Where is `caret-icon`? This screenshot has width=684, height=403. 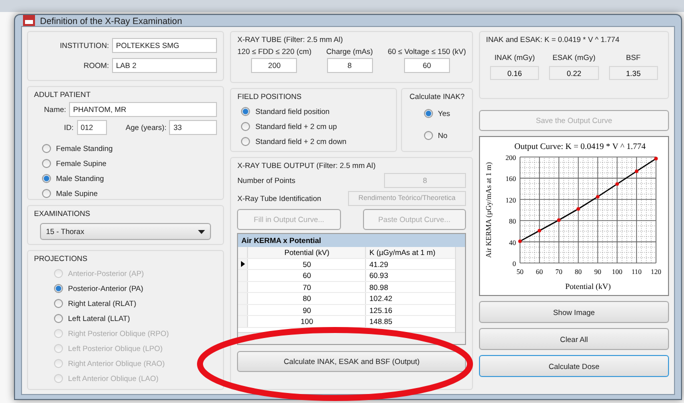
caret-icon is located at coordinates (202, 232).